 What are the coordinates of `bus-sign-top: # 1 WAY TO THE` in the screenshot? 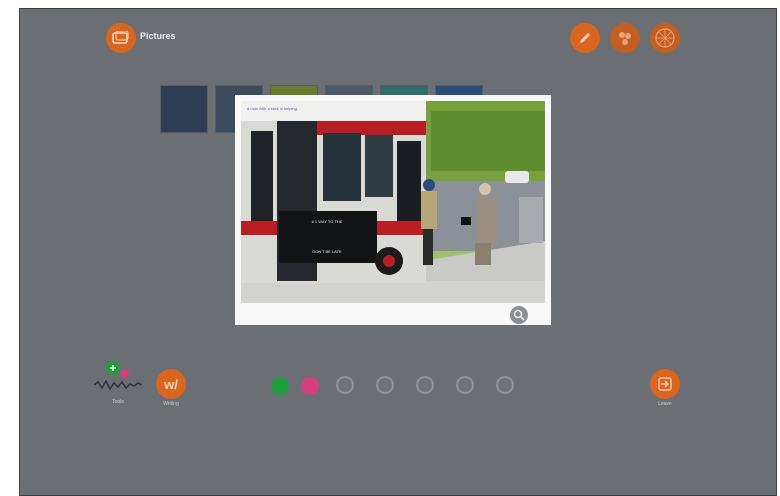 It's located at (327, 221).